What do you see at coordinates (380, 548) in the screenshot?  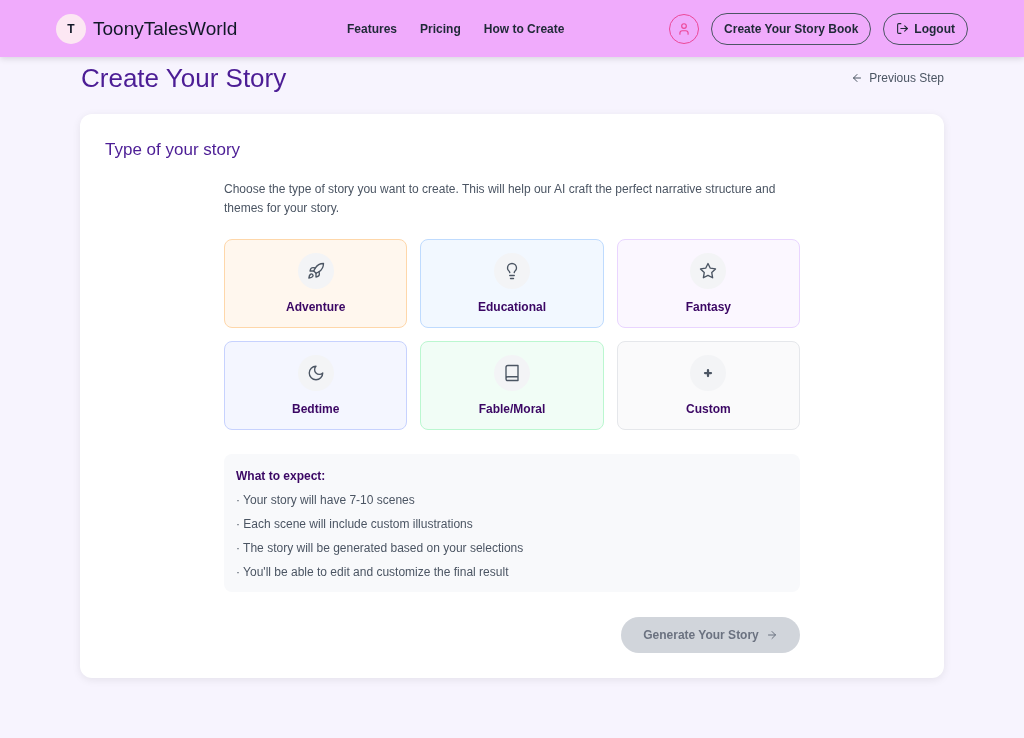 I see `info-list-item: · The story will be generated based on your selections` at bounding box center [380, 548].